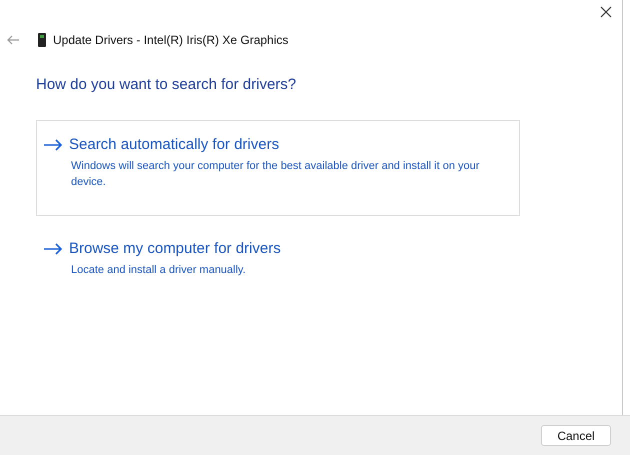  What do you see at coordinates (13, 40) in the screenshot?
I see `back-arrow-icon` at bounding box center [13, 40].